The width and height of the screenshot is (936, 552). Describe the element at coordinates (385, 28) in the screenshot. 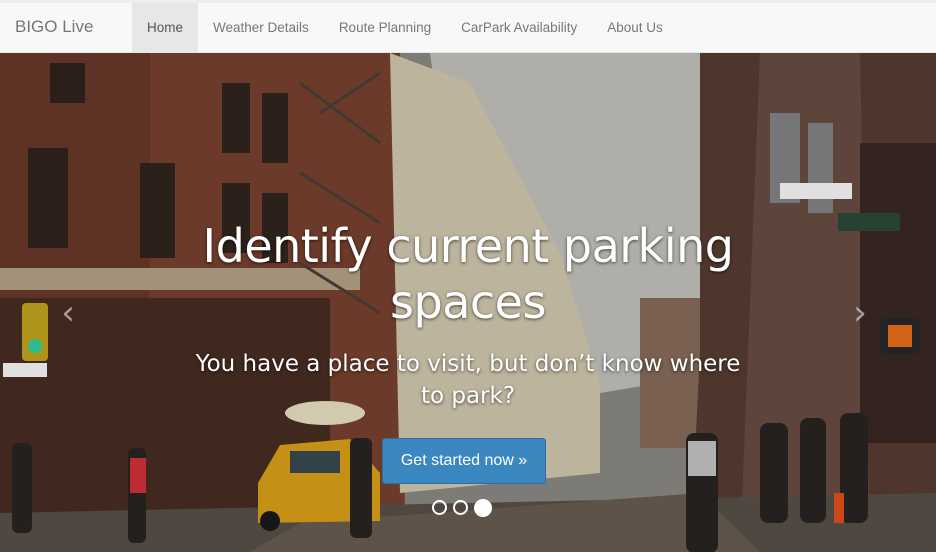

I see `nav-route-planning: Route Planning` at that location.